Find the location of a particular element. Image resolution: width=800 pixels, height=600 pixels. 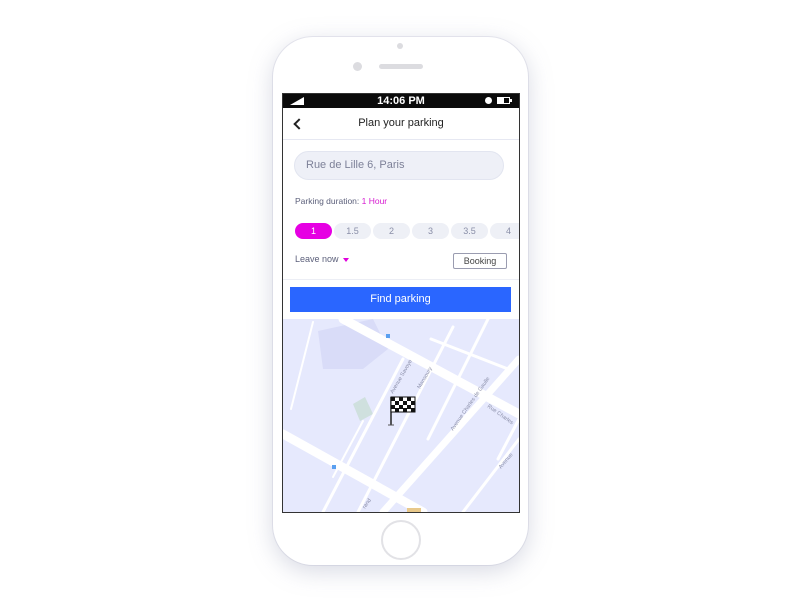

battery-icon is located at coordinates (504, 100).